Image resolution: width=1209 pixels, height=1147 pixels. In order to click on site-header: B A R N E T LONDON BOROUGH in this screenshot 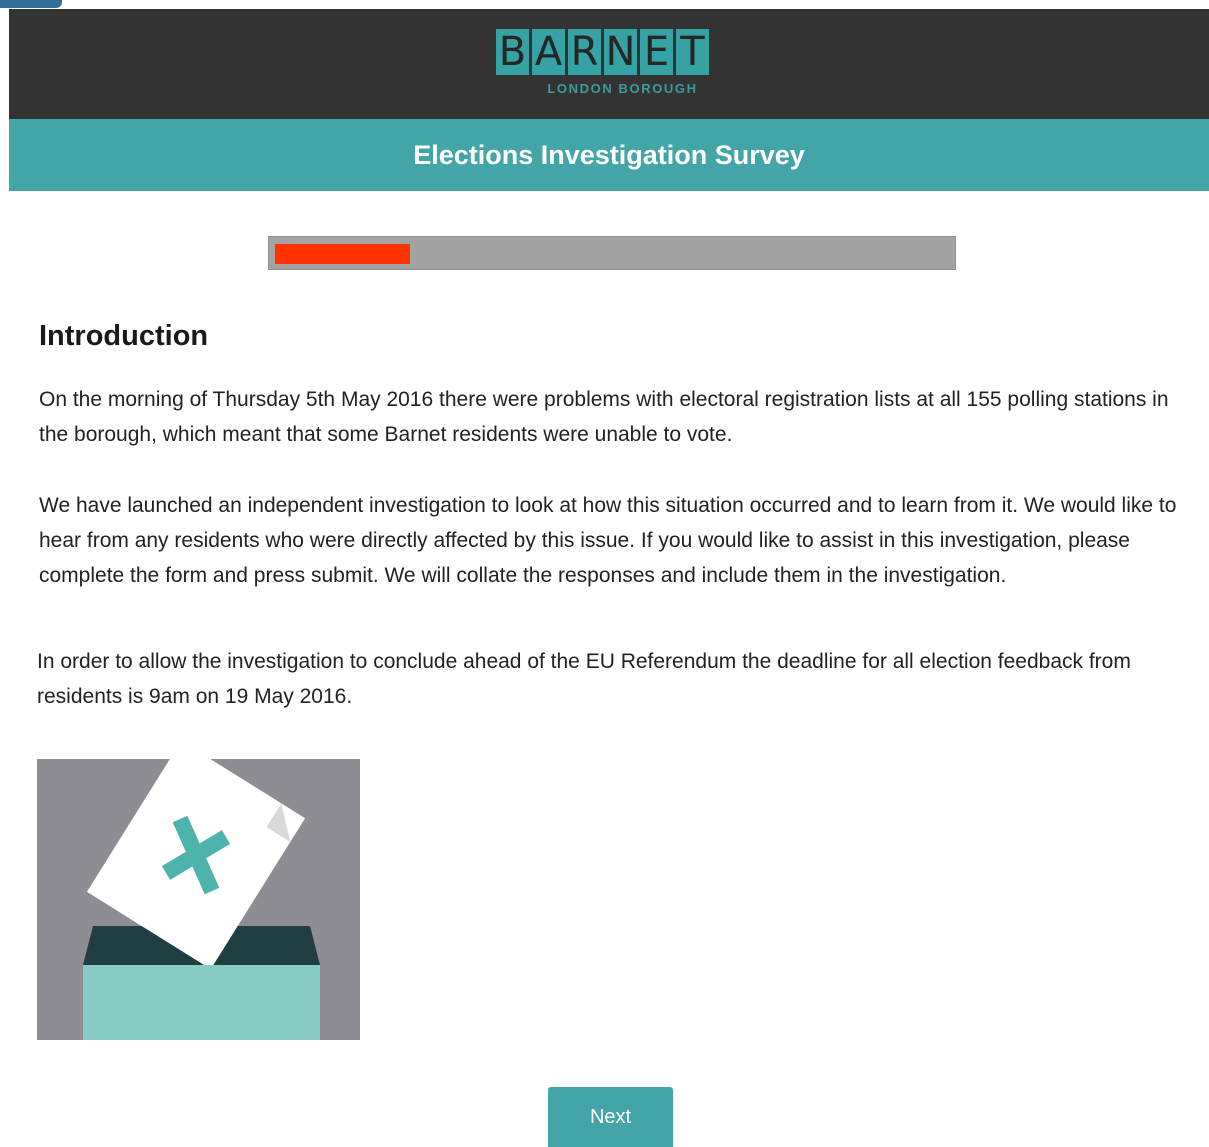, I will do `click(609, 64)`.